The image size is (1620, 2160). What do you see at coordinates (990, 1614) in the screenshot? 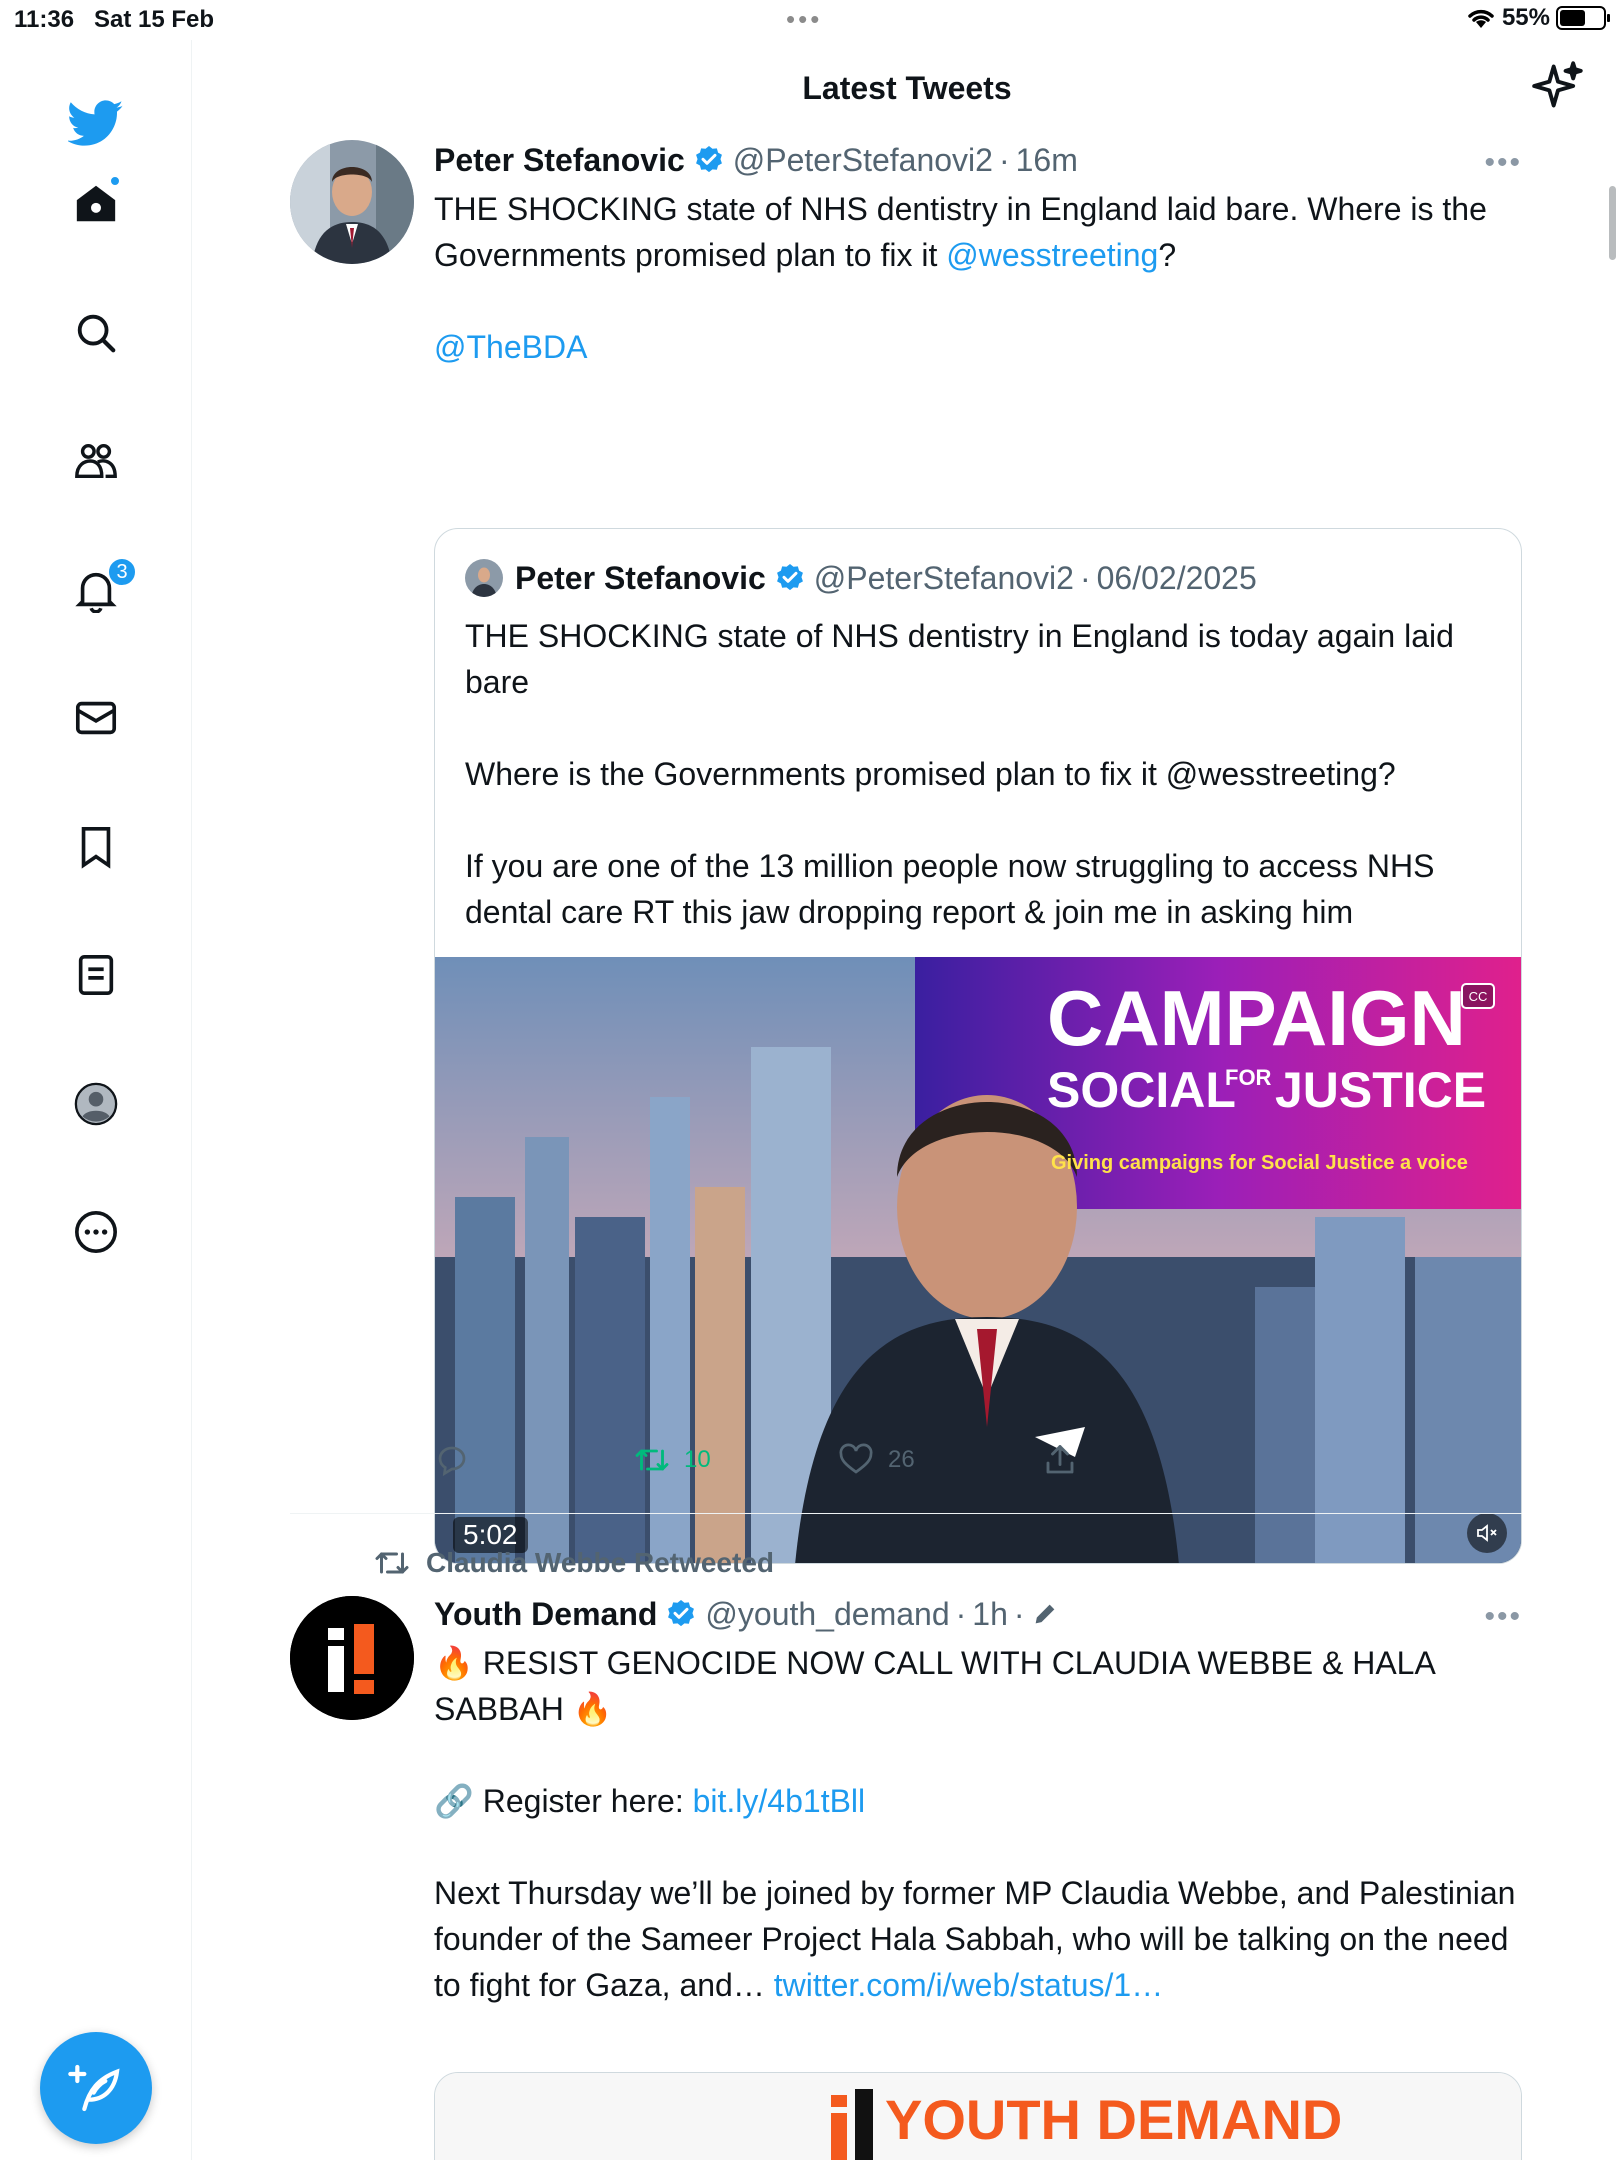
I see `tweet-time: 1h` at bounding box center [990, 1614].